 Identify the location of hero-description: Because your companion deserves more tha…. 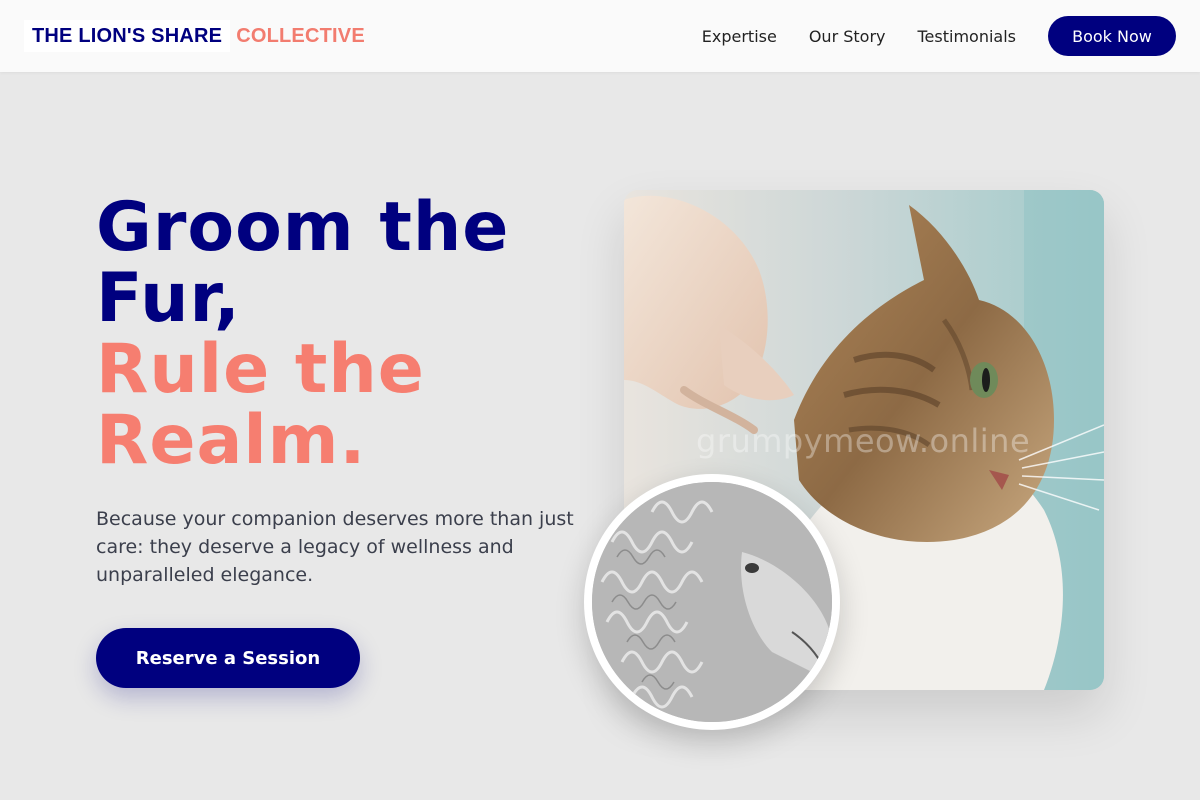
(335, 547).